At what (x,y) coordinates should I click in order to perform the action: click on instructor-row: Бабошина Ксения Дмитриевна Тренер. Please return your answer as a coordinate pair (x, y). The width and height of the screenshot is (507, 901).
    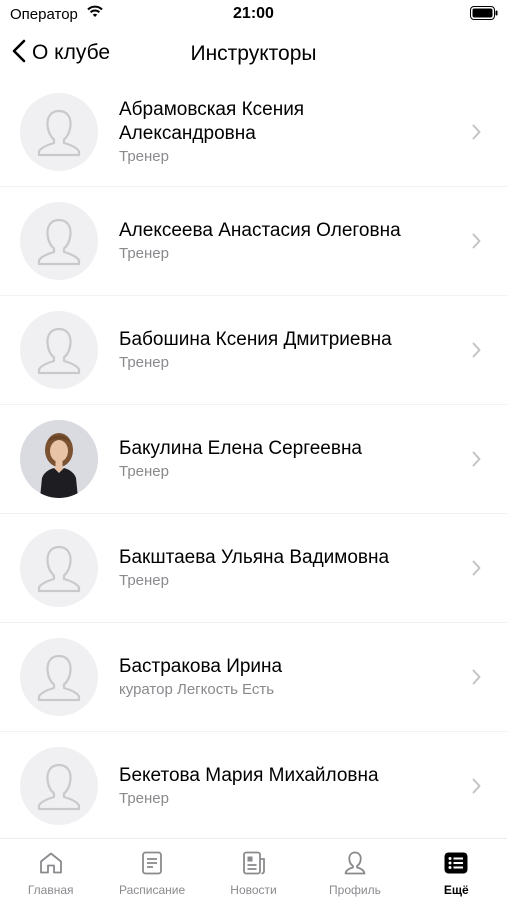
    Looking at the image, I should click on (253, 350).